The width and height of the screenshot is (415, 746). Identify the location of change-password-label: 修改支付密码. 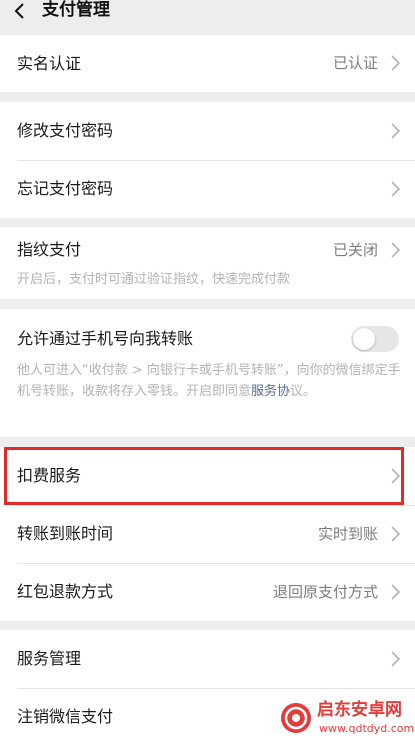
(65, 130).